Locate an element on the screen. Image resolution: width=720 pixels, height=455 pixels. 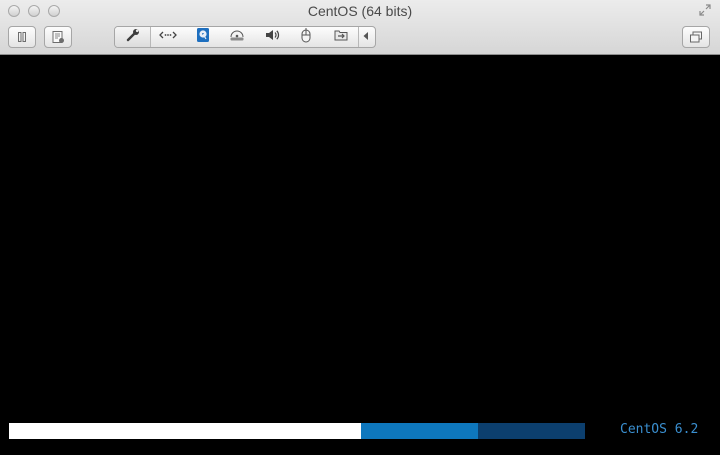
usb-mouse-icon is located at coordinates (306, 37).